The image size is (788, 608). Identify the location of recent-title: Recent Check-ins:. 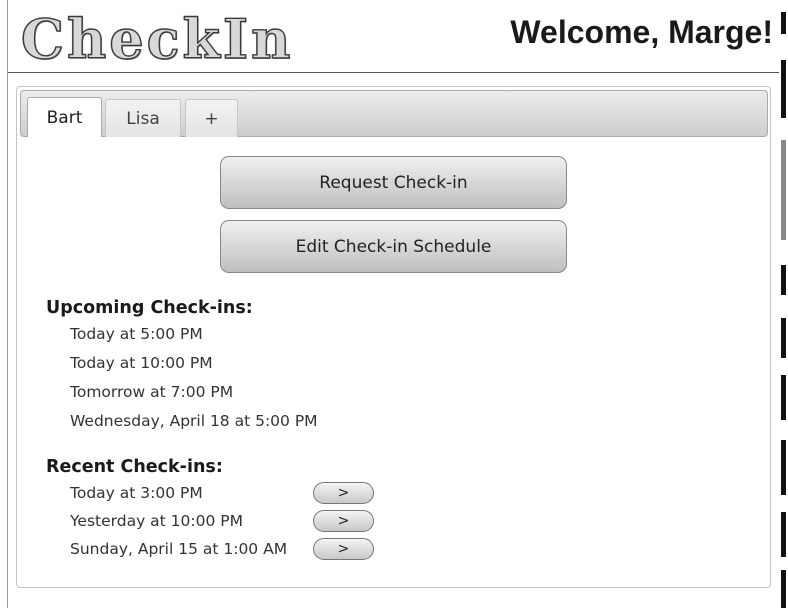
(134, 467).